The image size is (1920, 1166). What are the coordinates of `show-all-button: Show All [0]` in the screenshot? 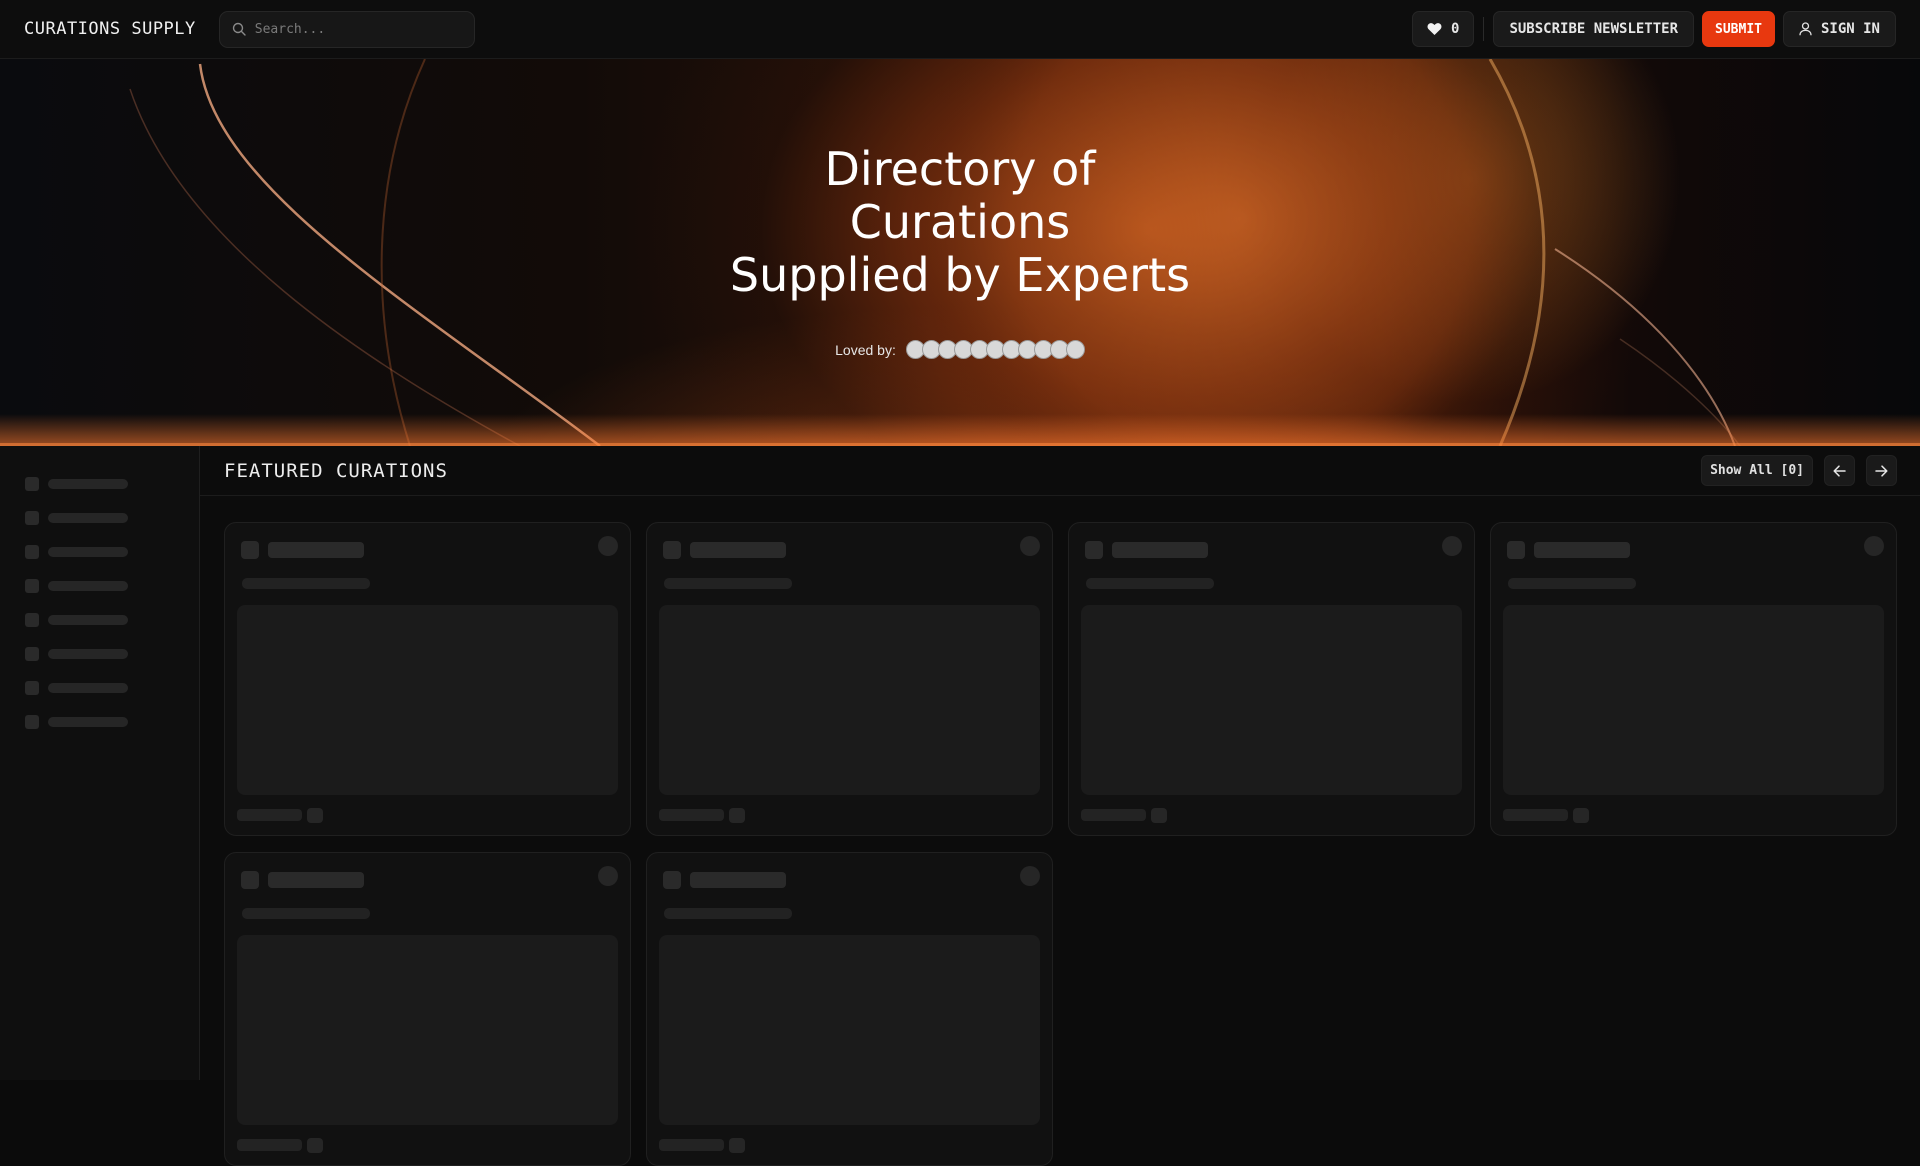 It's located at (1757, 470).